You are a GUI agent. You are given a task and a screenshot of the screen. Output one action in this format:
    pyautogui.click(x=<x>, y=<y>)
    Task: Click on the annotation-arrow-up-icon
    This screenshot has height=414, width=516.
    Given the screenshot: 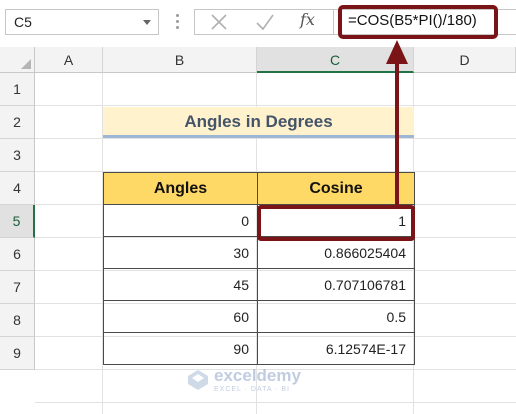 What is the action you would take?
    pyautogui.click(x=397, y=123)
    